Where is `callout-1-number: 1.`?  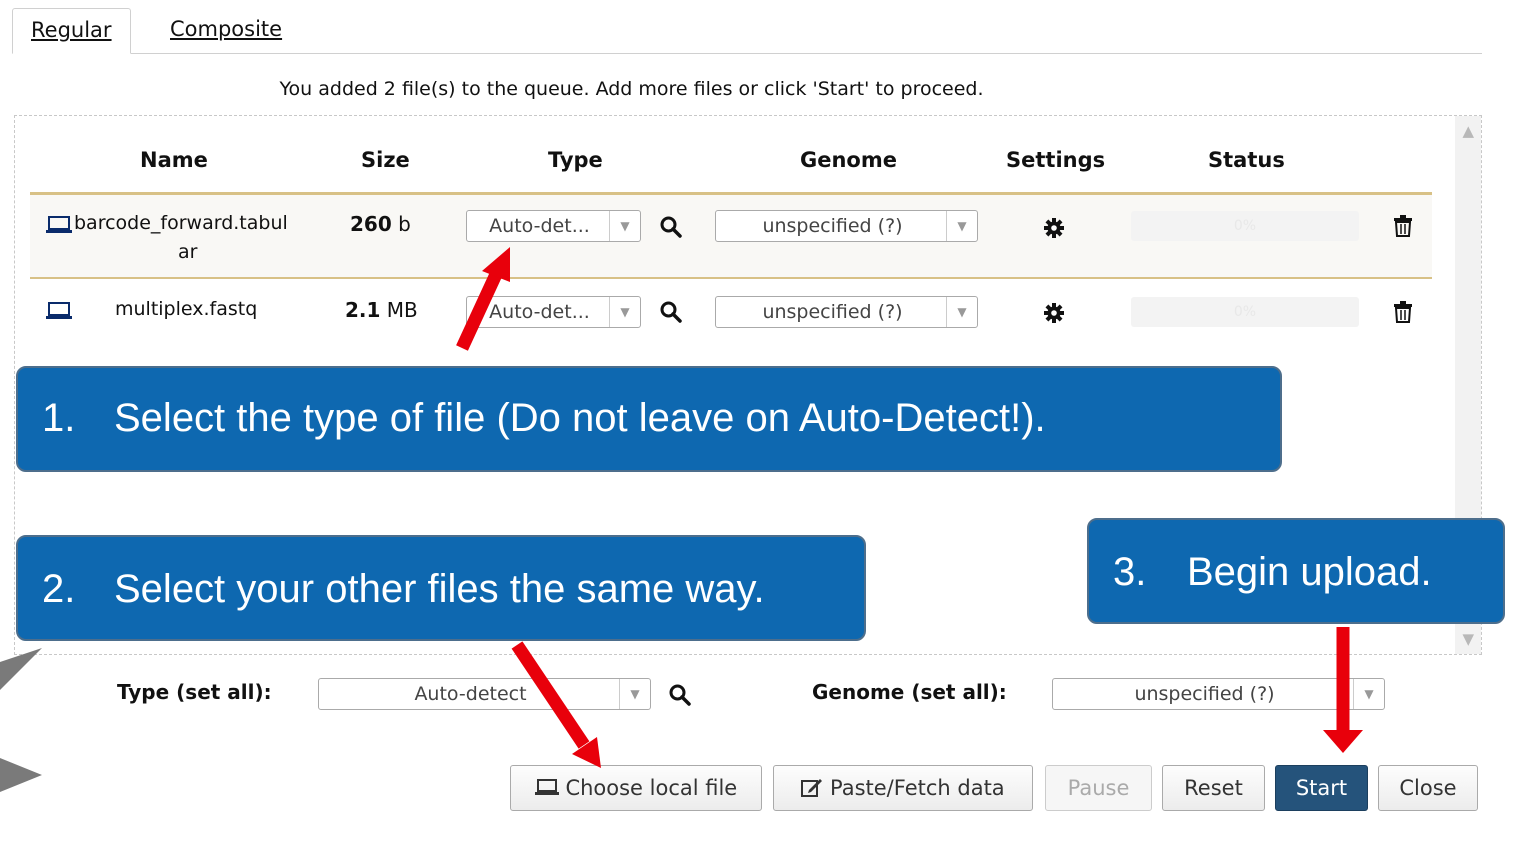
callout-1-number: 1. is located at coordinates (59, 418).